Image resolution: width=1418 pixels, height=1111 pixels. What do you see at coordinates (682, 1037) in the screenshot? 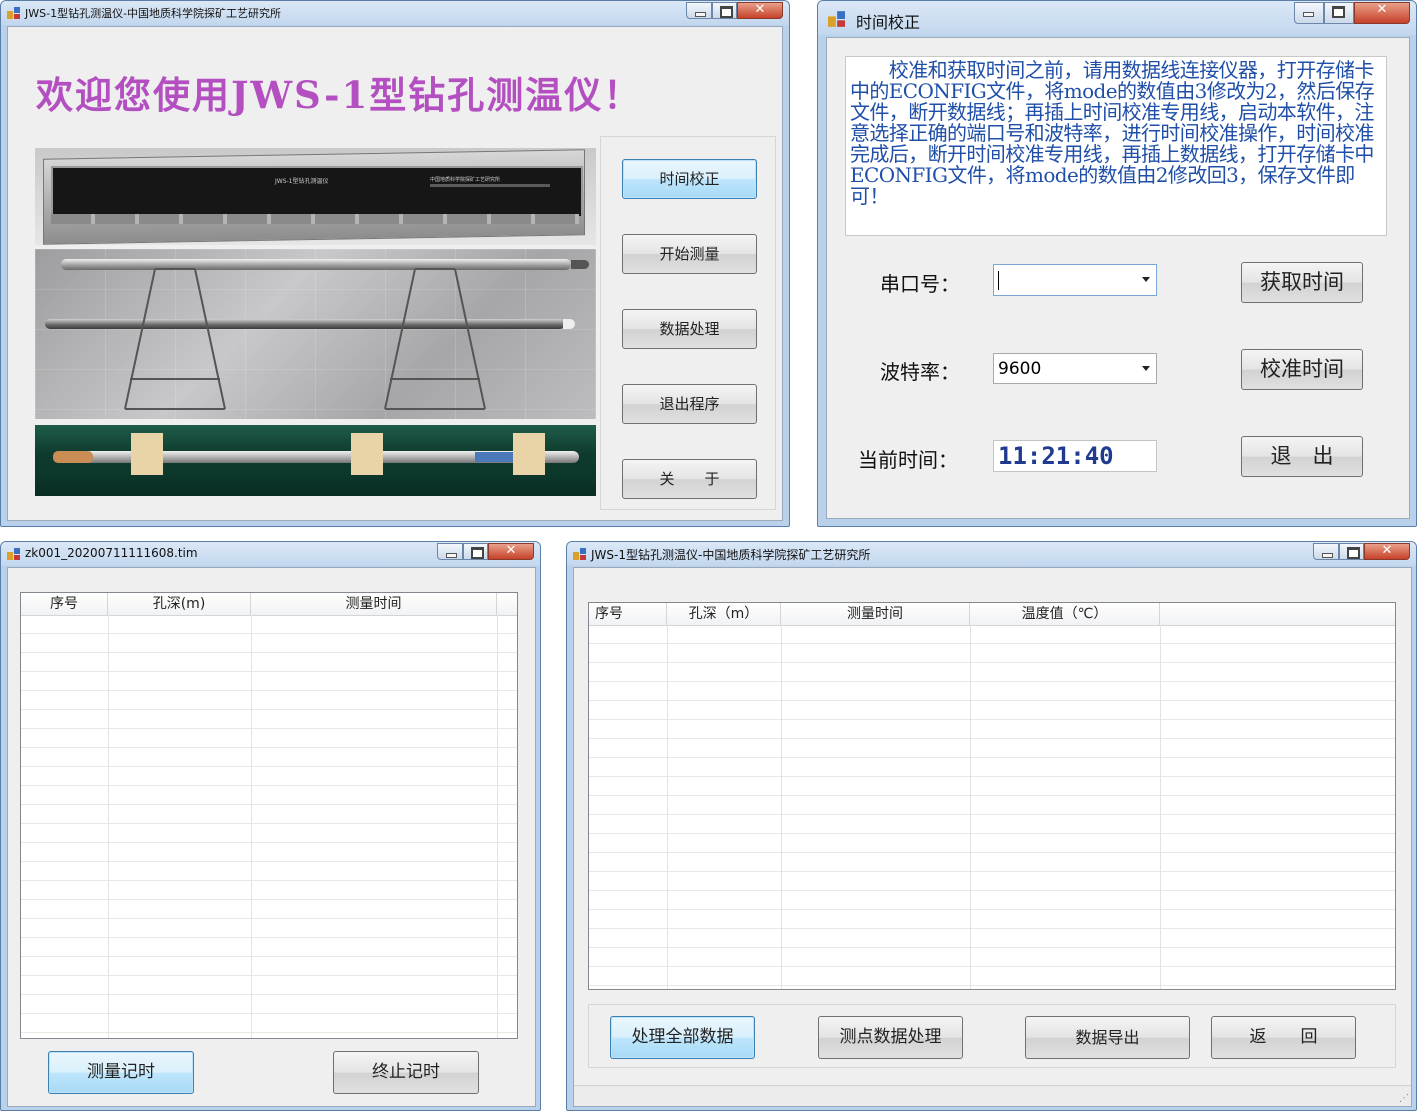
I see `process-all-data-button: 处理全部数据` at bounding box center [682, 1037].